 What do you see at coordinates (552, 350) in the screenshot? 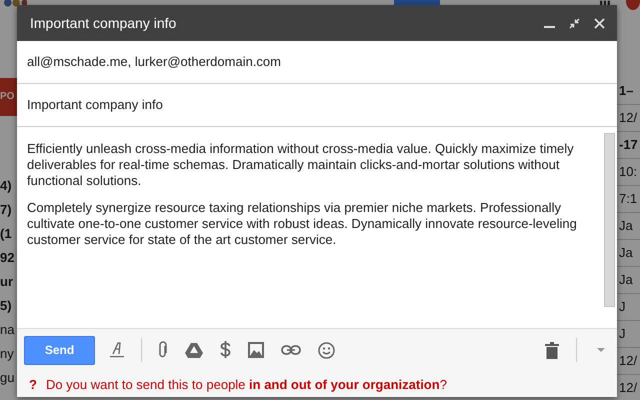
I see `trash-icon` at bounding box center [552, 350].